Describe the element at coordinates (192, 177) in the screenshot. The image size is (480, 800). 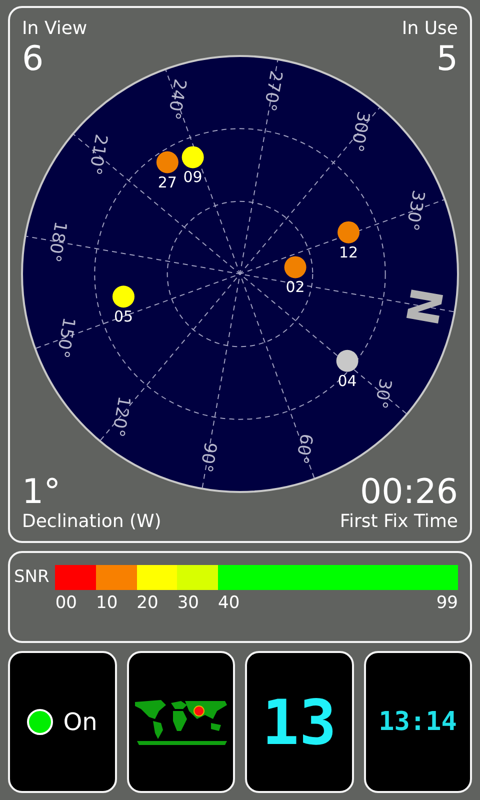
I see `satellite-label: 09` at that location.